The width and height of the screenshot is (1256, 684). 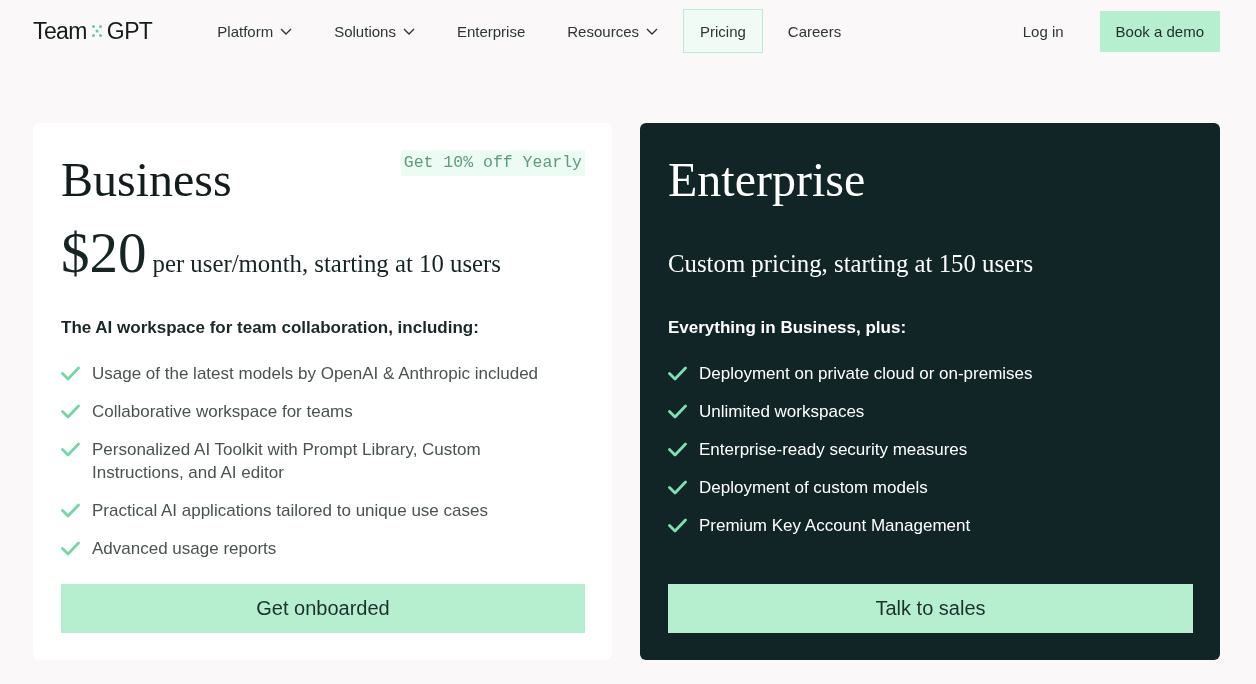 What do you see at coordinates (851, 264) in the screenshot?
I see `price-note: Custom pricing, starting at 150 users` at bounding box center [851, 264].